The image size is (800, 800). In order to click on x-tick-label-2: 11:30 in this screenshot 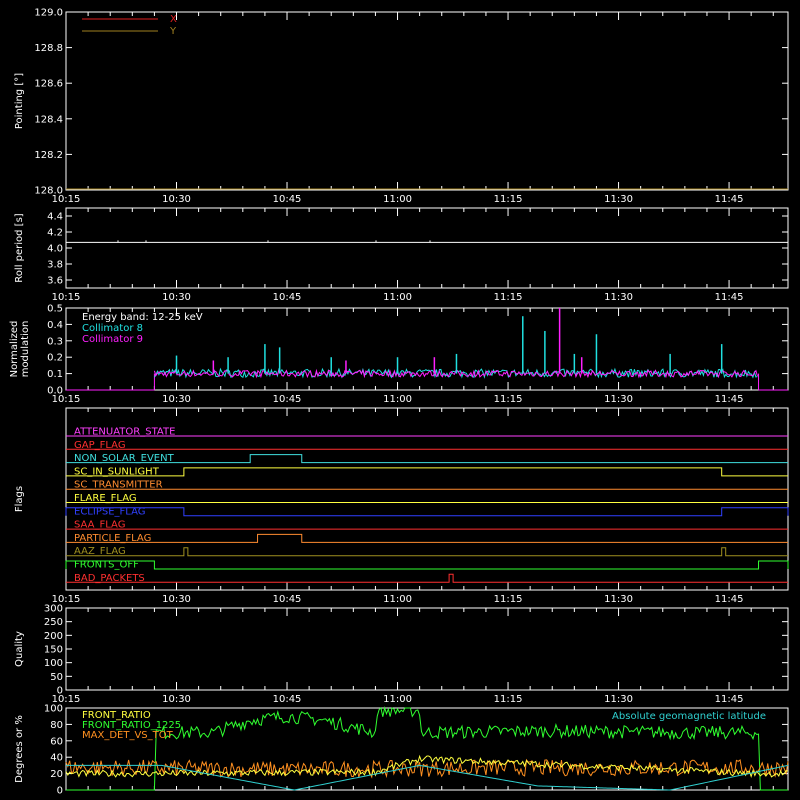, I will do `click(618, 399)`.